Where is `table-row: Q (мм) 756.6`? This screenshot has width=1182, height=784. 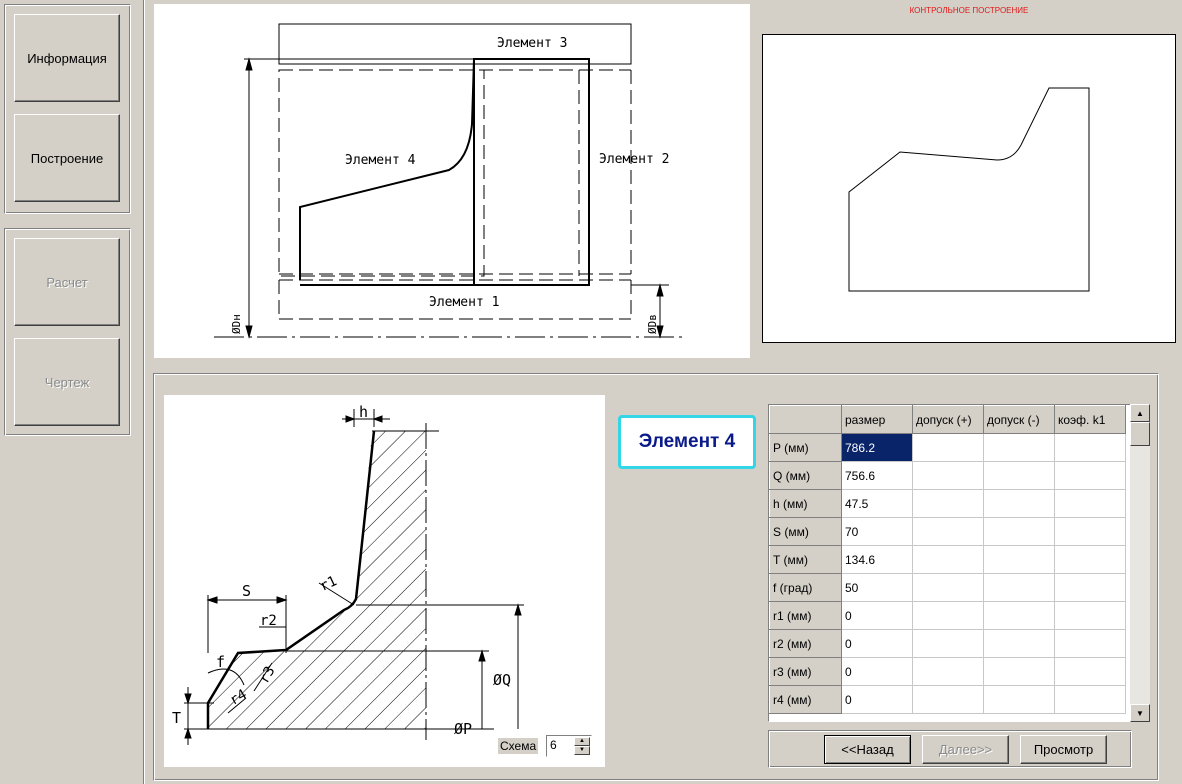 table-row: Q (мм) 756.6 is located at coordinates (947, 475).